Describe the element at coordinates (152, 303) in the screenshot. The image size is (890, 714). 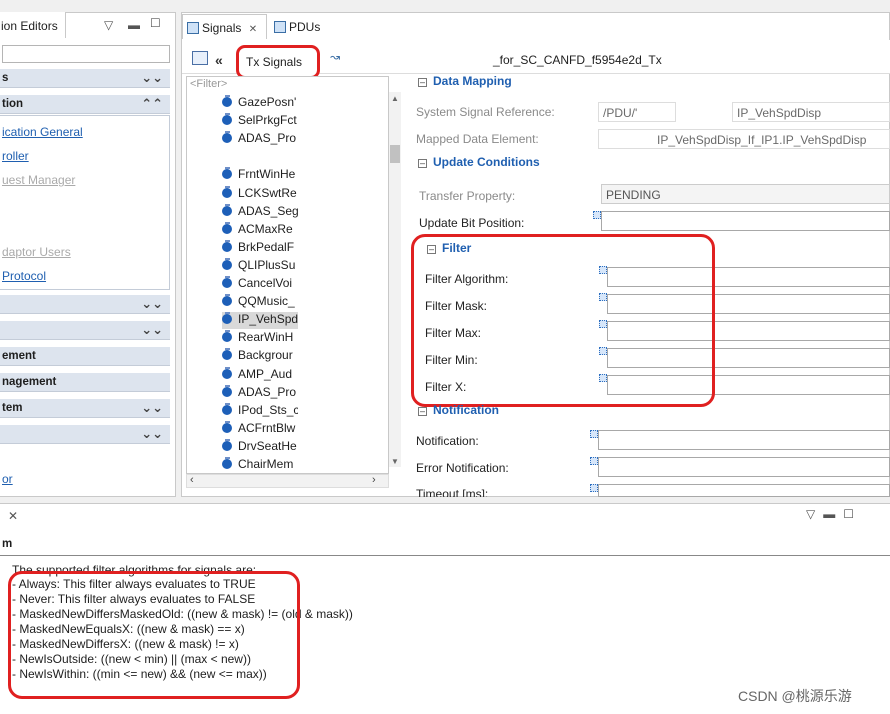
I see `chevron-down-icon: ⌄⌄` at that location.